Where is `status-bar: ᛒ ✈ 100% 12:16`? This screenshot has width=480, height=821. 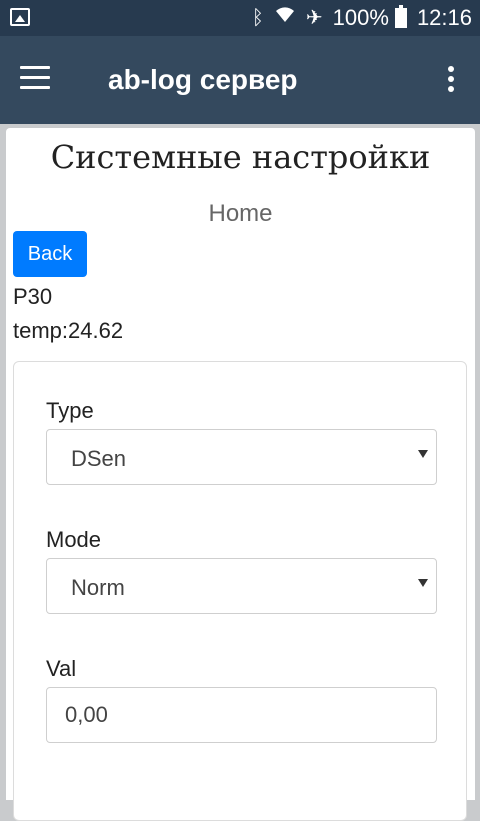
status-bar: ᛒ ✈ 100% 12:16 is located at coordinates (240, 18).